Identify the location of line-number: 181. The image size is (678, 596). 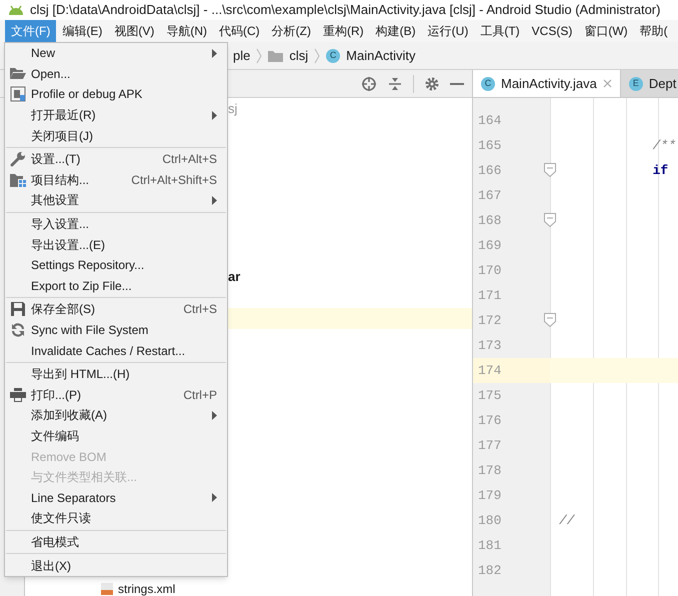
(489, 545).